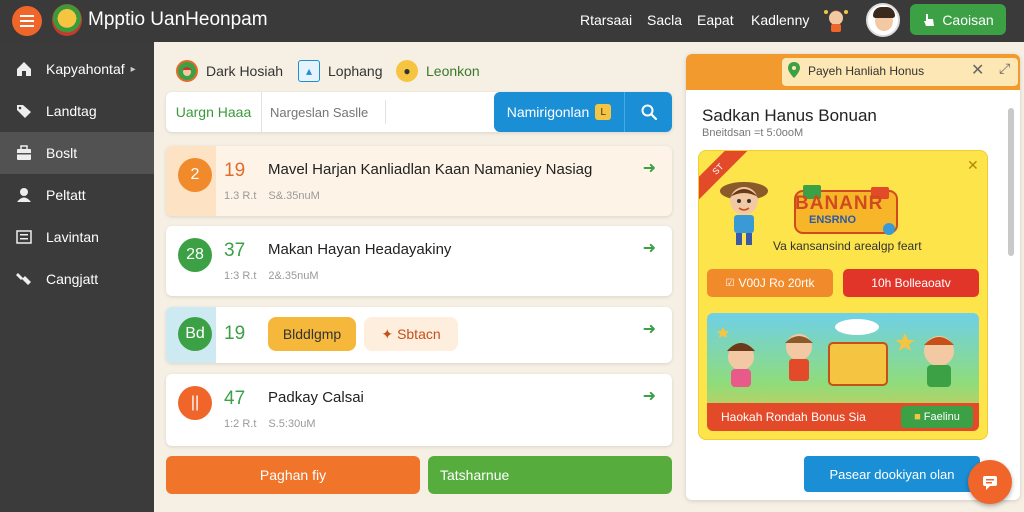 Image resolution: width=1024 pixels, height=512 pixels. Describe the element at coordinates (195, 403) in the screenshot. I see `rank-badge: ||` at that location.